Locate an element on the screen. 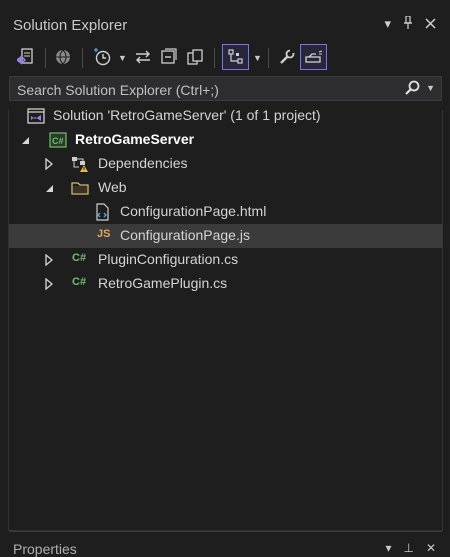 The width and height of the screenshot is (450, 557). csharp-project-icon: C# is located at coordinates (58, 140).